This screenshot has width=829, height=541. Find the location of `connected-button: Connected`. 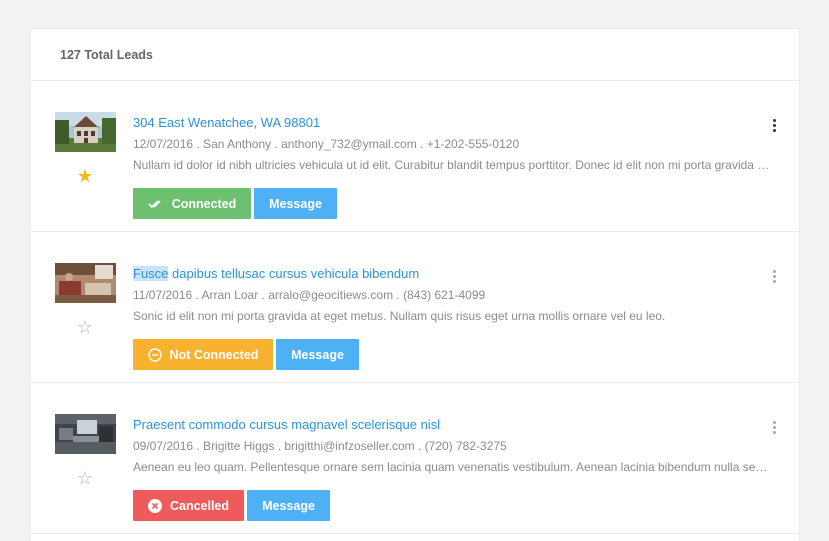

connected-button: Connected is located at coordinates (192, 203).